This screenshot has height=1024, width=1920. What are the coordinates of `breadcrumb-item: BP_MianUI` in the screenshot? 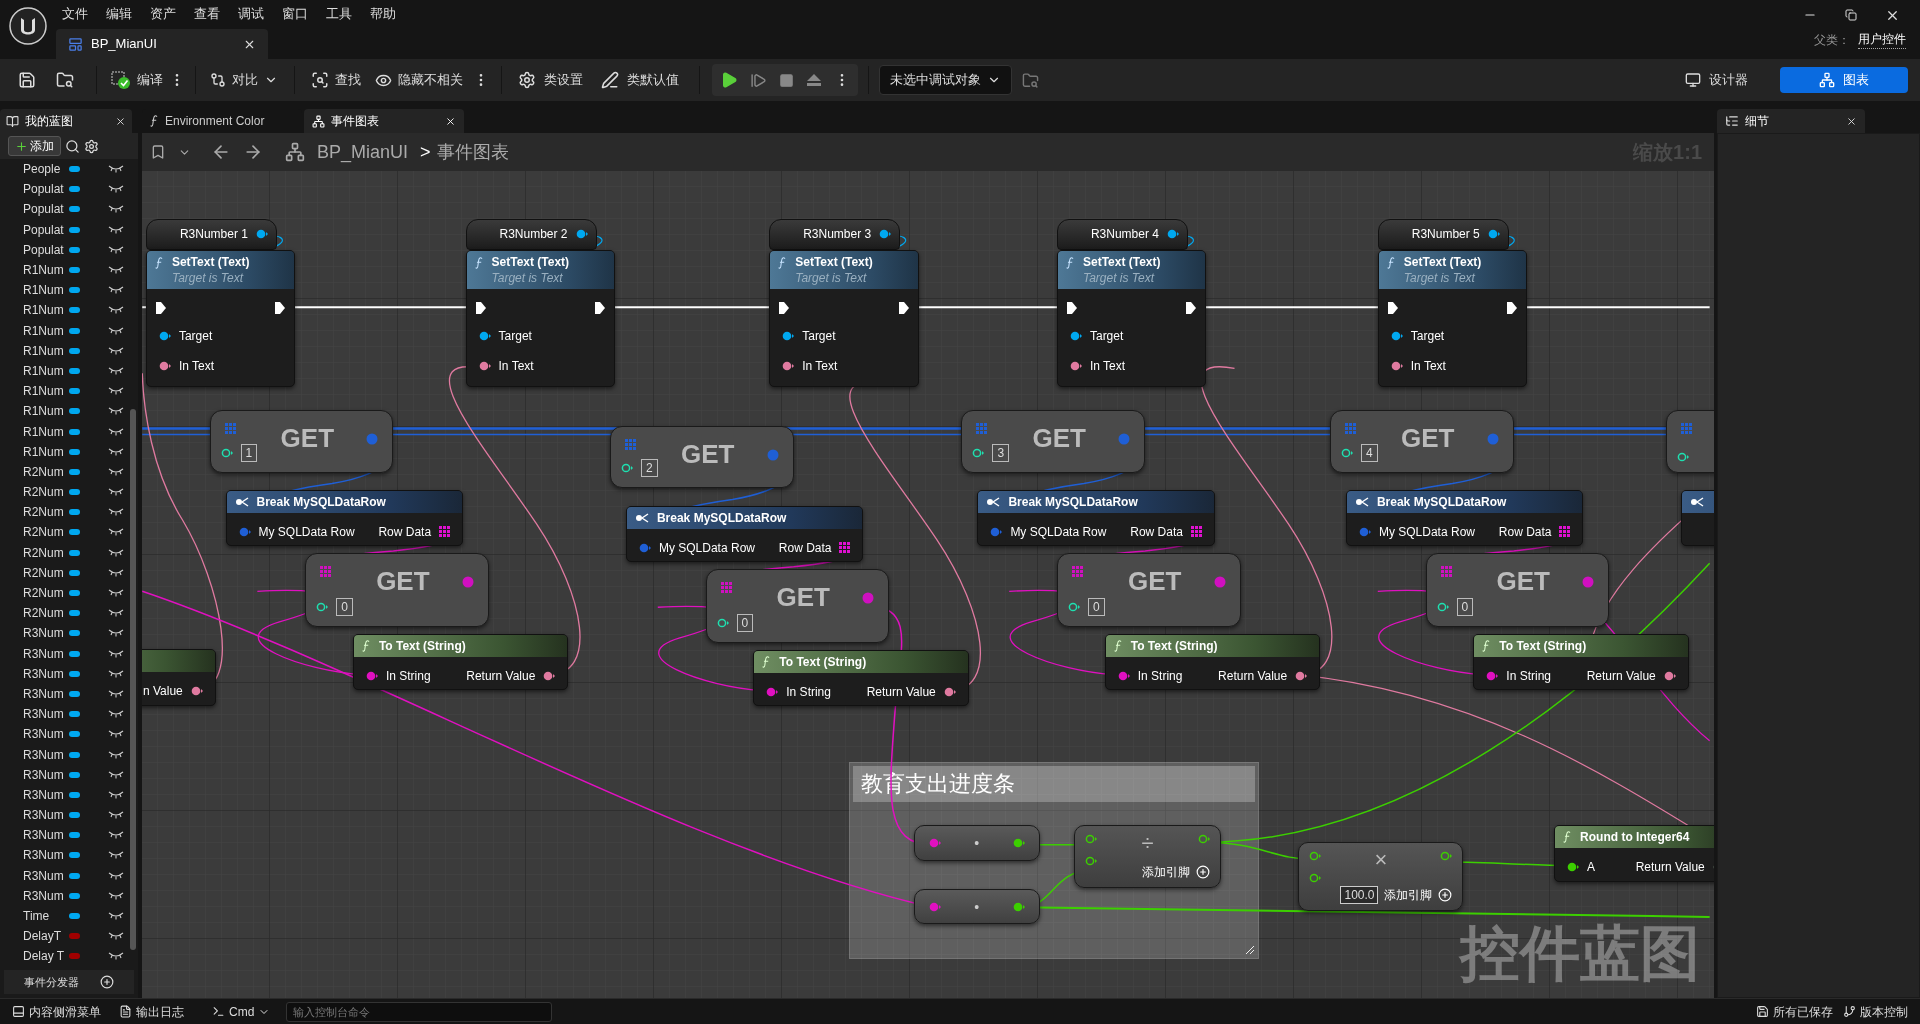 It's located at (363, 152).